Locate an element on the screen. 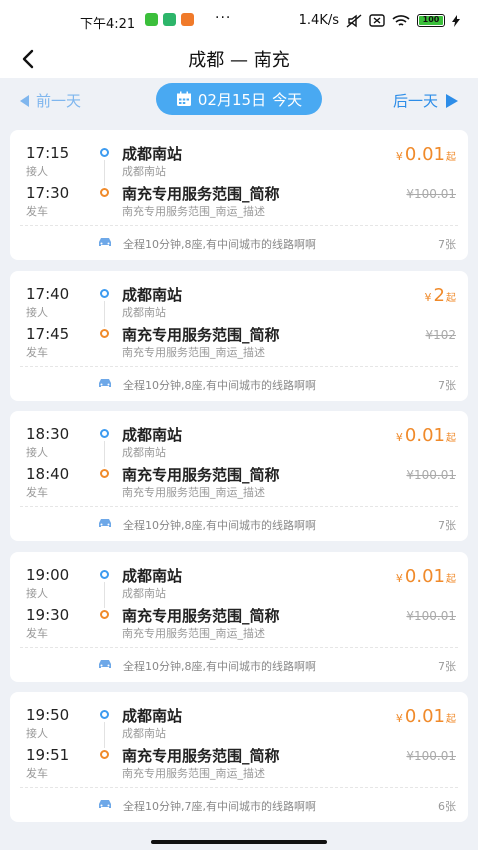  prev-day-button: 前一天 is located at coordinates (50, 100).